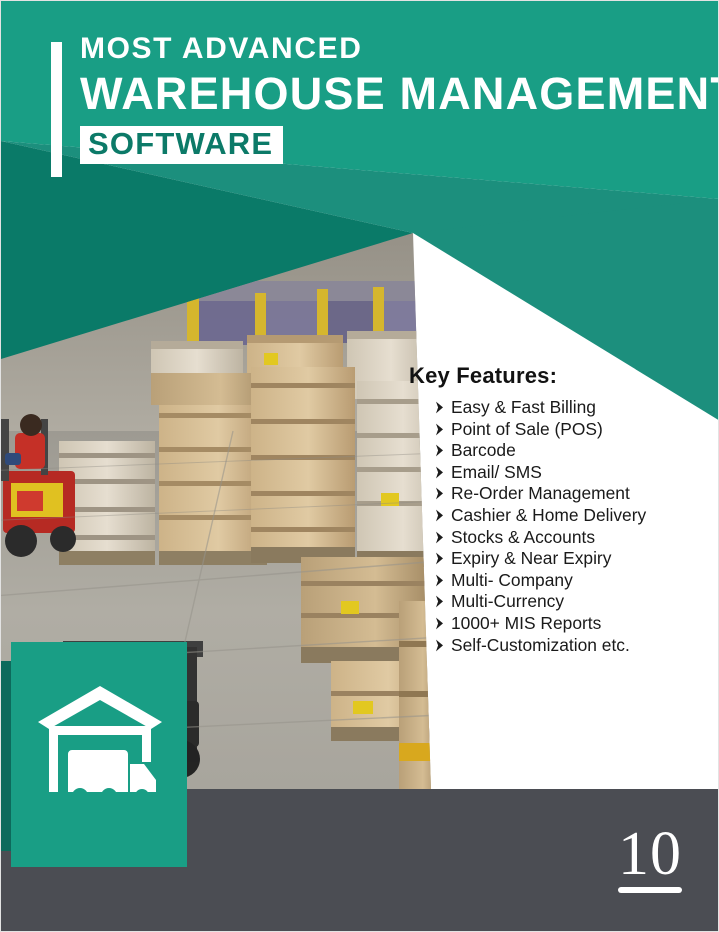 The width and height of the screenshot is (719, 932). Describe the element at coordinates (540, 644) in the screenshot. I see `list-item-label: Self-Customization etc.` at that location.